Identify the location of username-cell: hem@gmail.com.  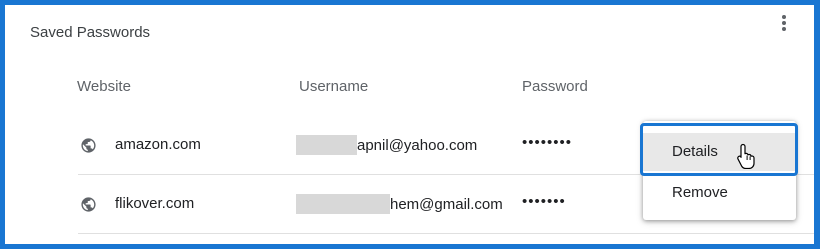
(399, 204).